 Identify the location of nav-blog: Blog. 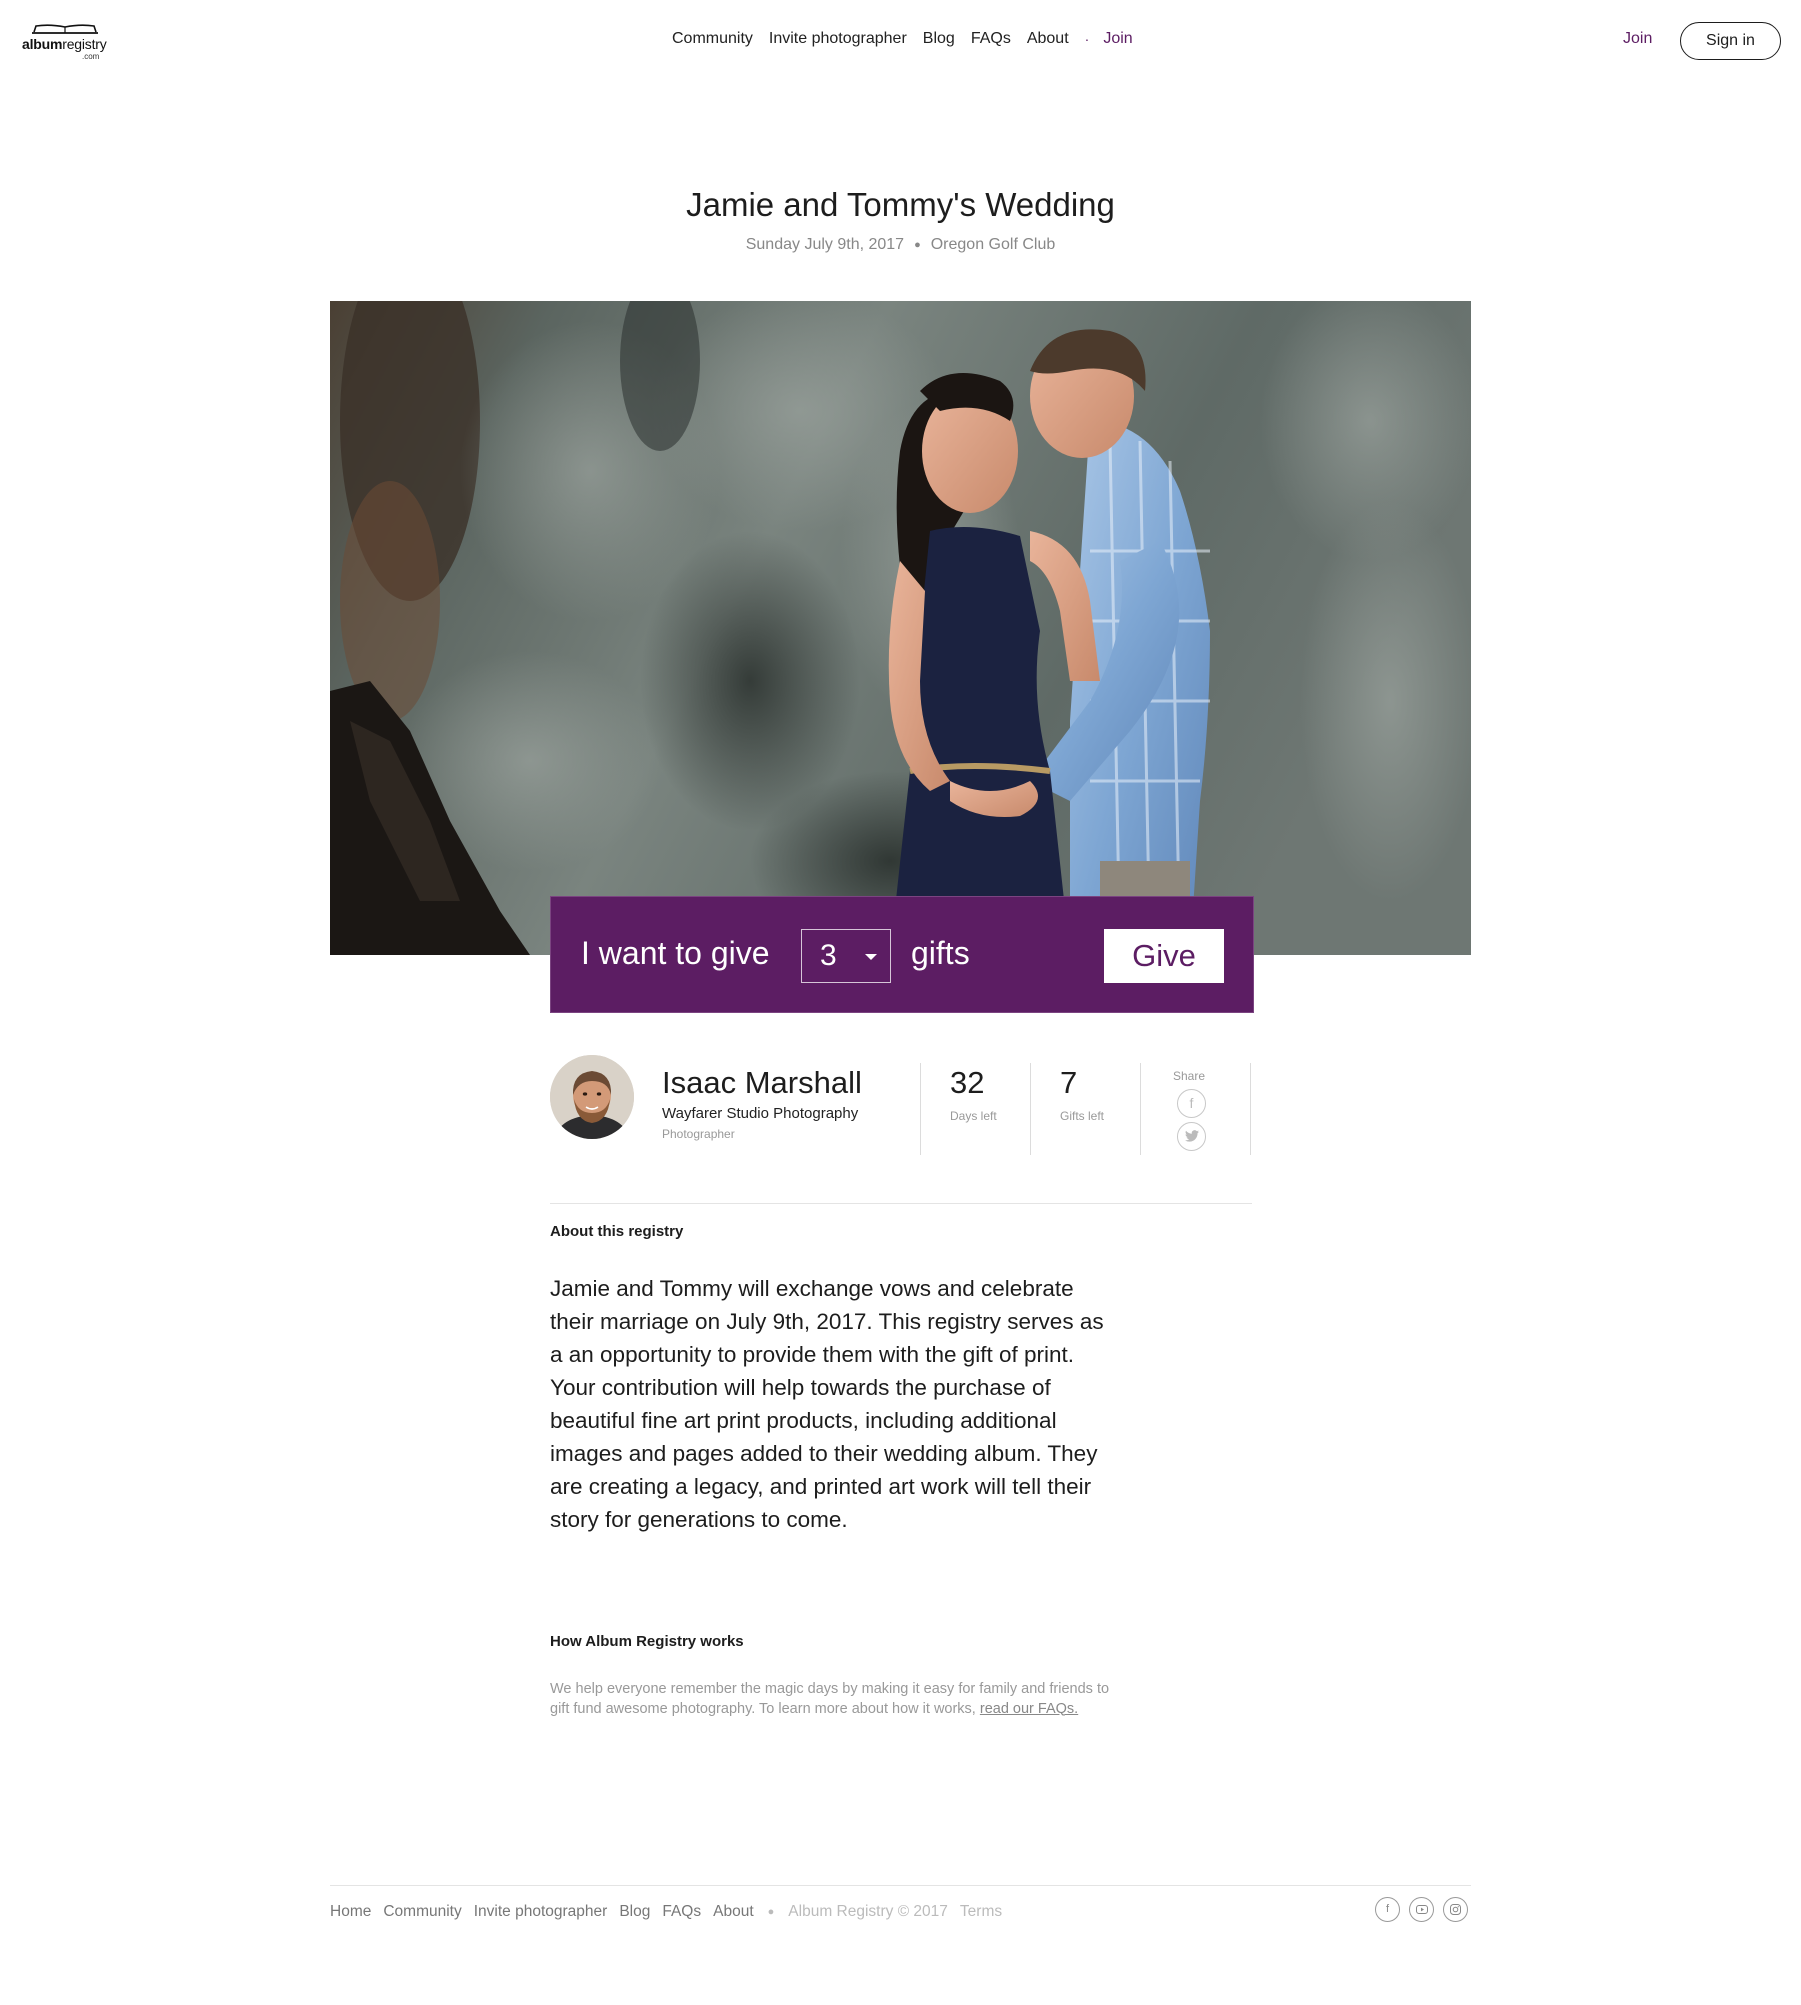
(939, 39).